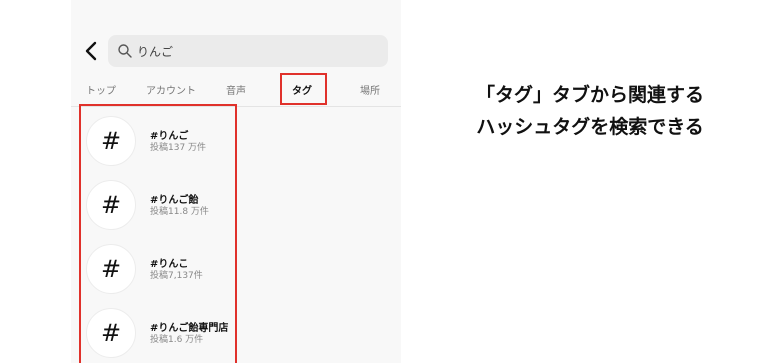 This screenshot has height=363, width=768. Describe the element at coordinates (171, 89) in the screenshot. I see `tab-accounts: アカウント` at that location.